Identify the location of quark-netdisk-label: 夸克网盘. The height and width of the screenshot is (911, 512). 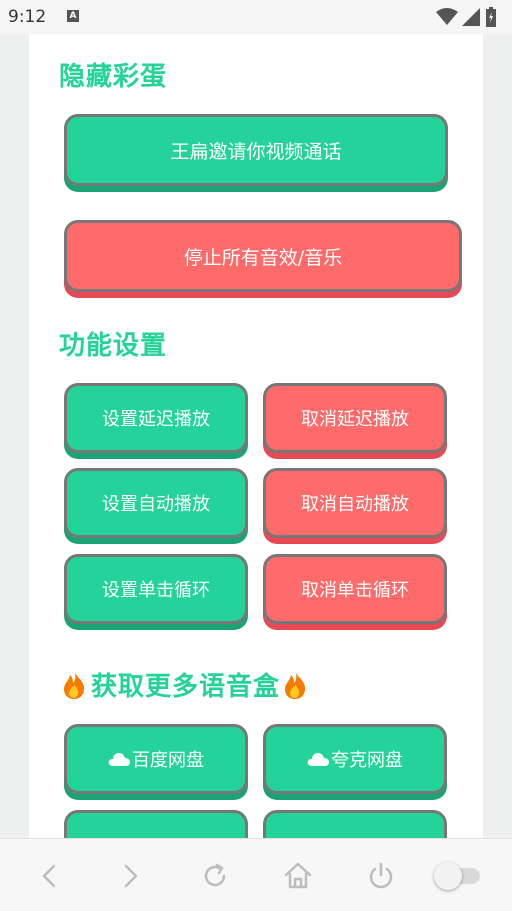
(367, 760).